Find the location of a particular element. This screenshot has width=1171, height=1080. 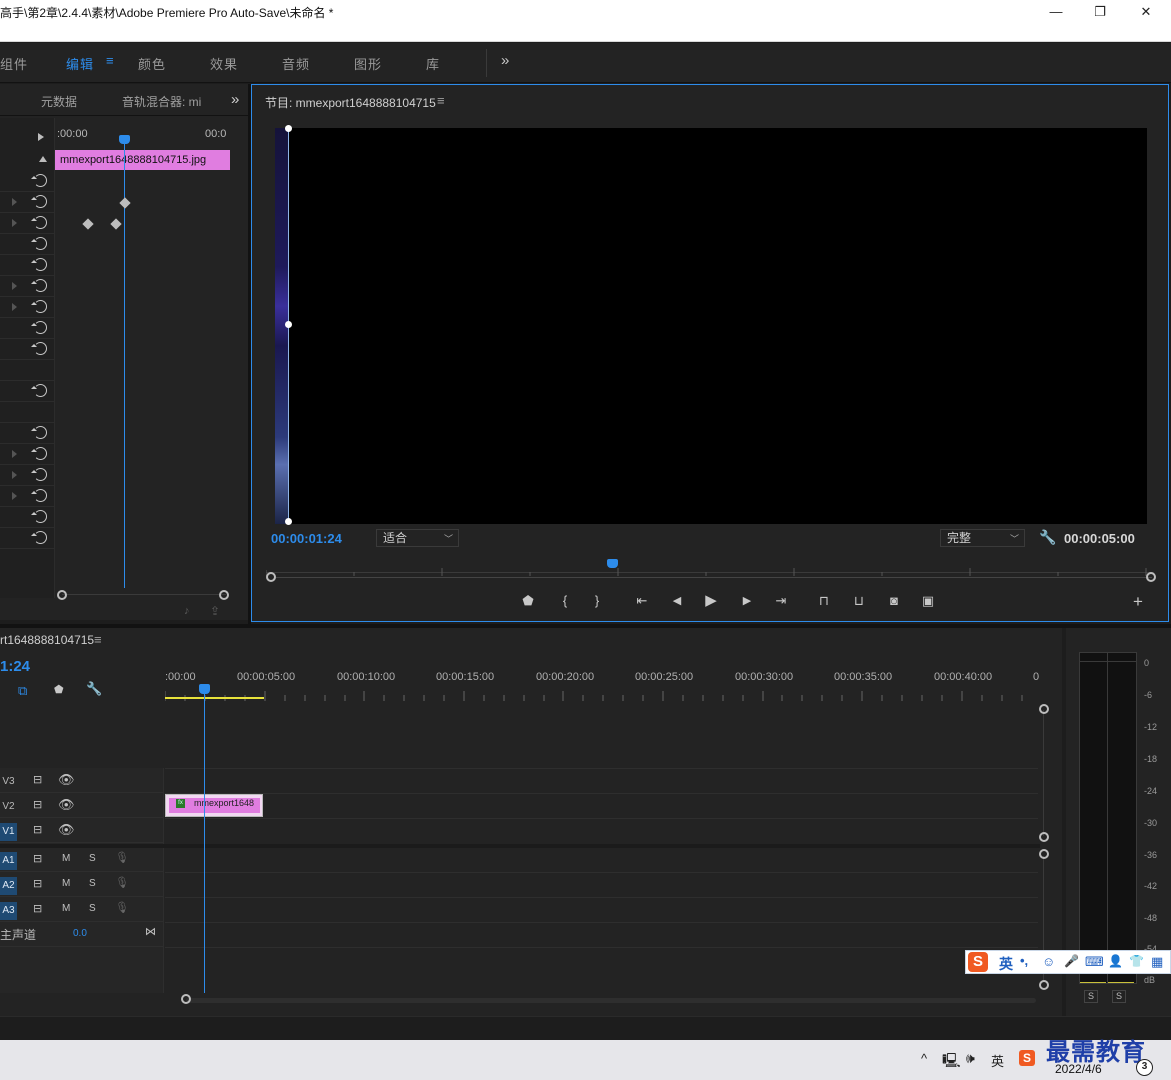

go-to-out-icon: ⋈ is located at coordinates (150, 931).